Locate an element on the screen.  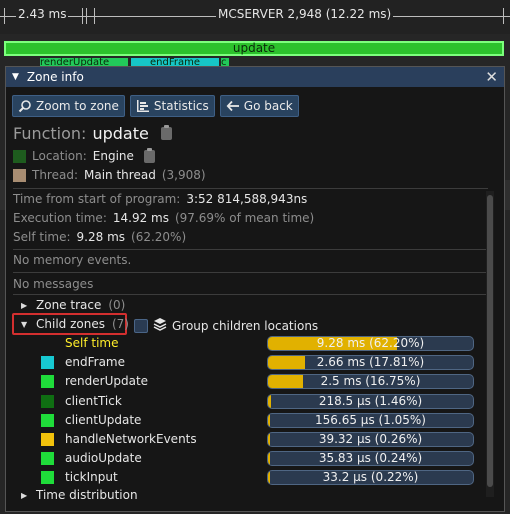
child-zone-row: Self time 9.28 ms (62.20%) is located at coordinates (261, 343).